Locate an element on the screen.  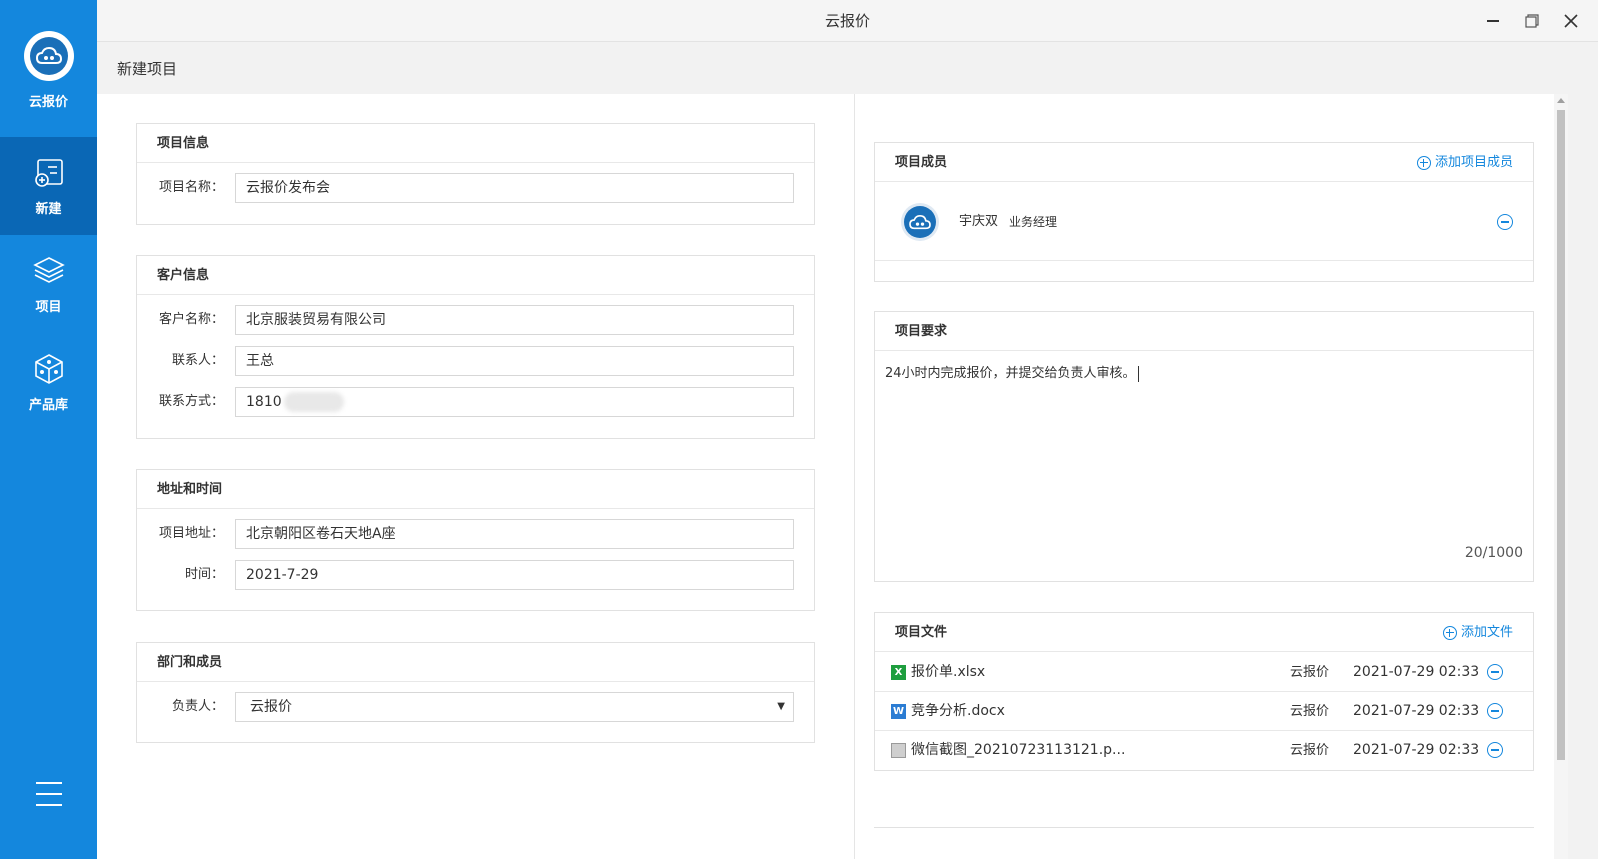
add-member-label: 添加项目成员 is located at coordinates (1473, 162).